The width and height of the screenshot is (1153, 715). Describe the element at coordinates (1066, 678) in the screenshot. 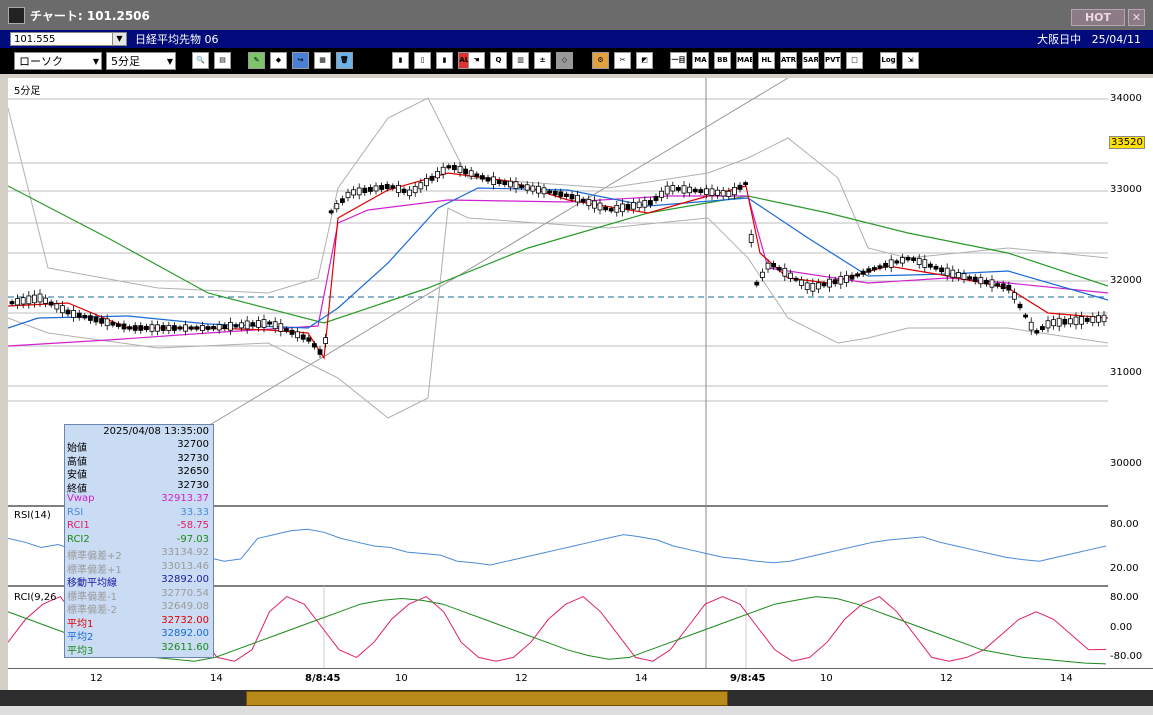

I see `time-tick: 14` at that location.